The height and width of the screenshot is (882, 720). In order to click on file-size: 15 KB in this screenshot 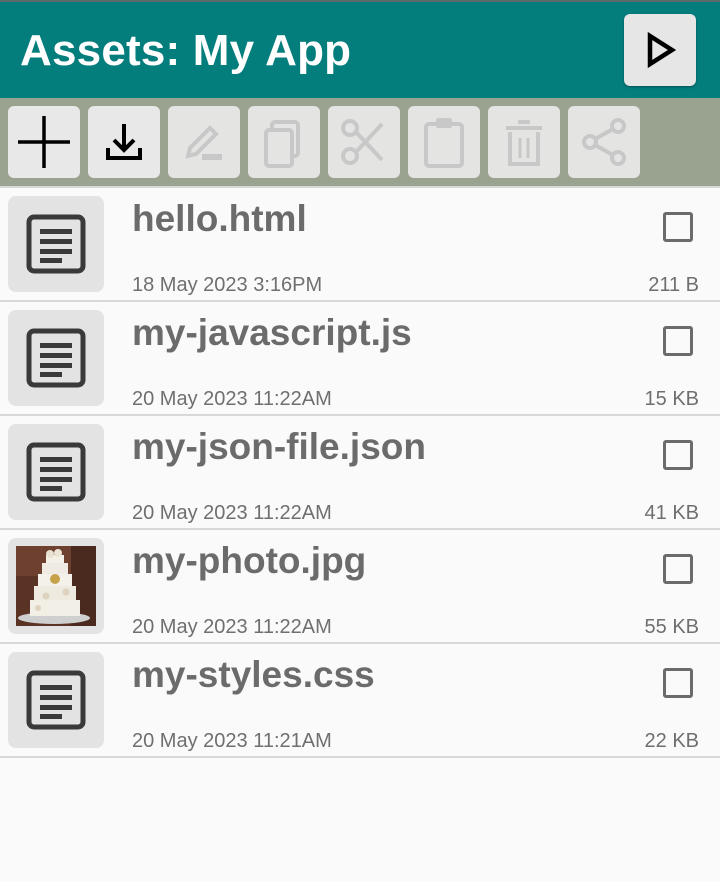, I will do `click(671, 399)`.